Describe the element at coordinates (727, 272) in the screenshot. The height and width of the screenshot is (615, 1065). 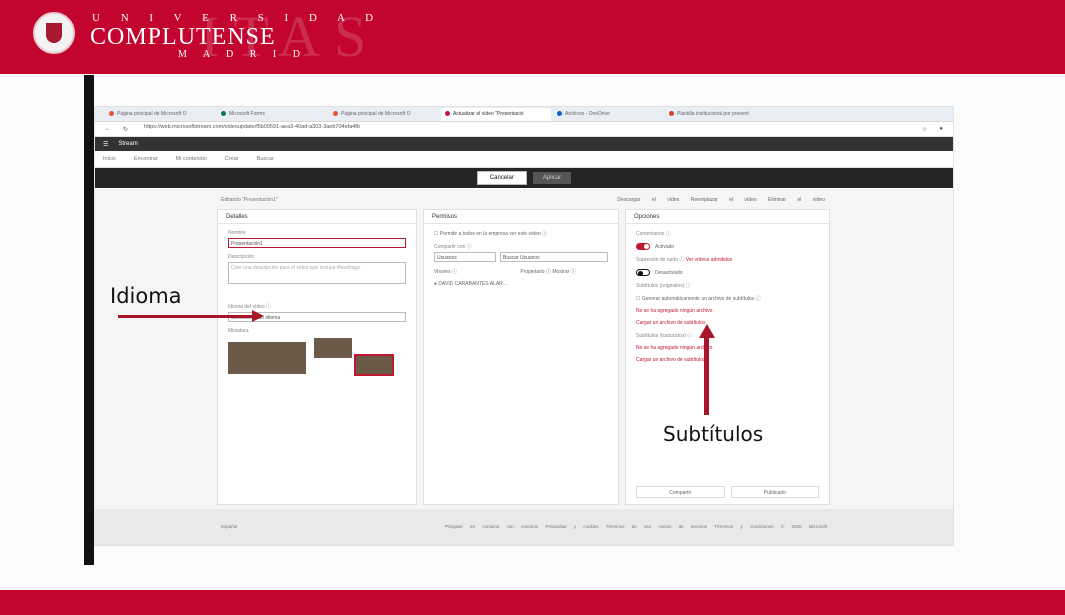
I see `noise-toggle: Desactivado` at that location.